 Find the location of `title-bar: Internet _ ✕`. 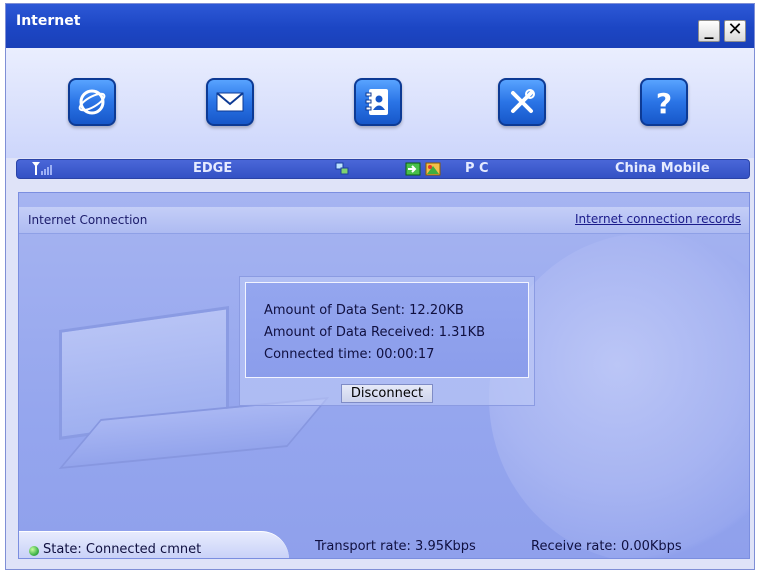

title-bar: Internet _ ✕ is located at coordinates (380, 26).